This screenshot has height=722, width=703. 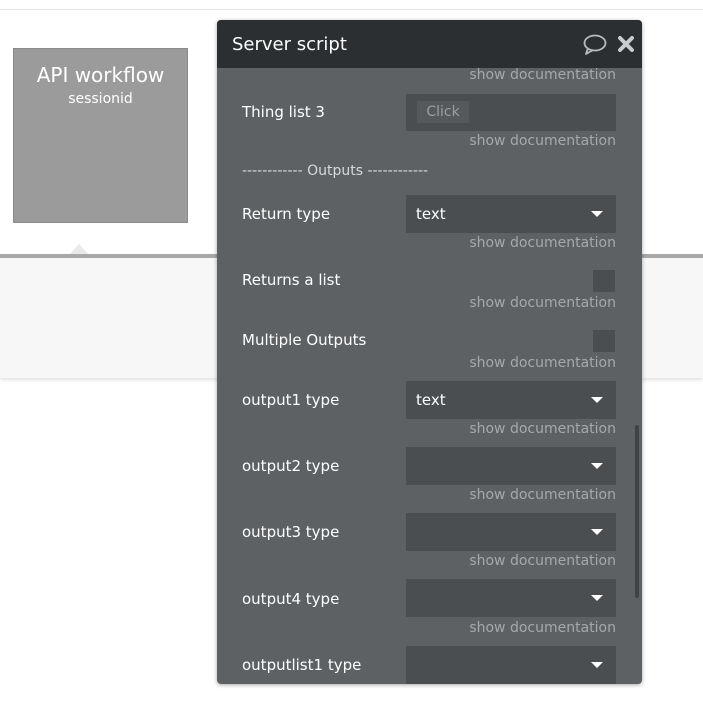 What do you see at coordinates (291, 280) in the screenshot?
I see `returns-list-label: Returns a list` at bounding box center [291, 280].